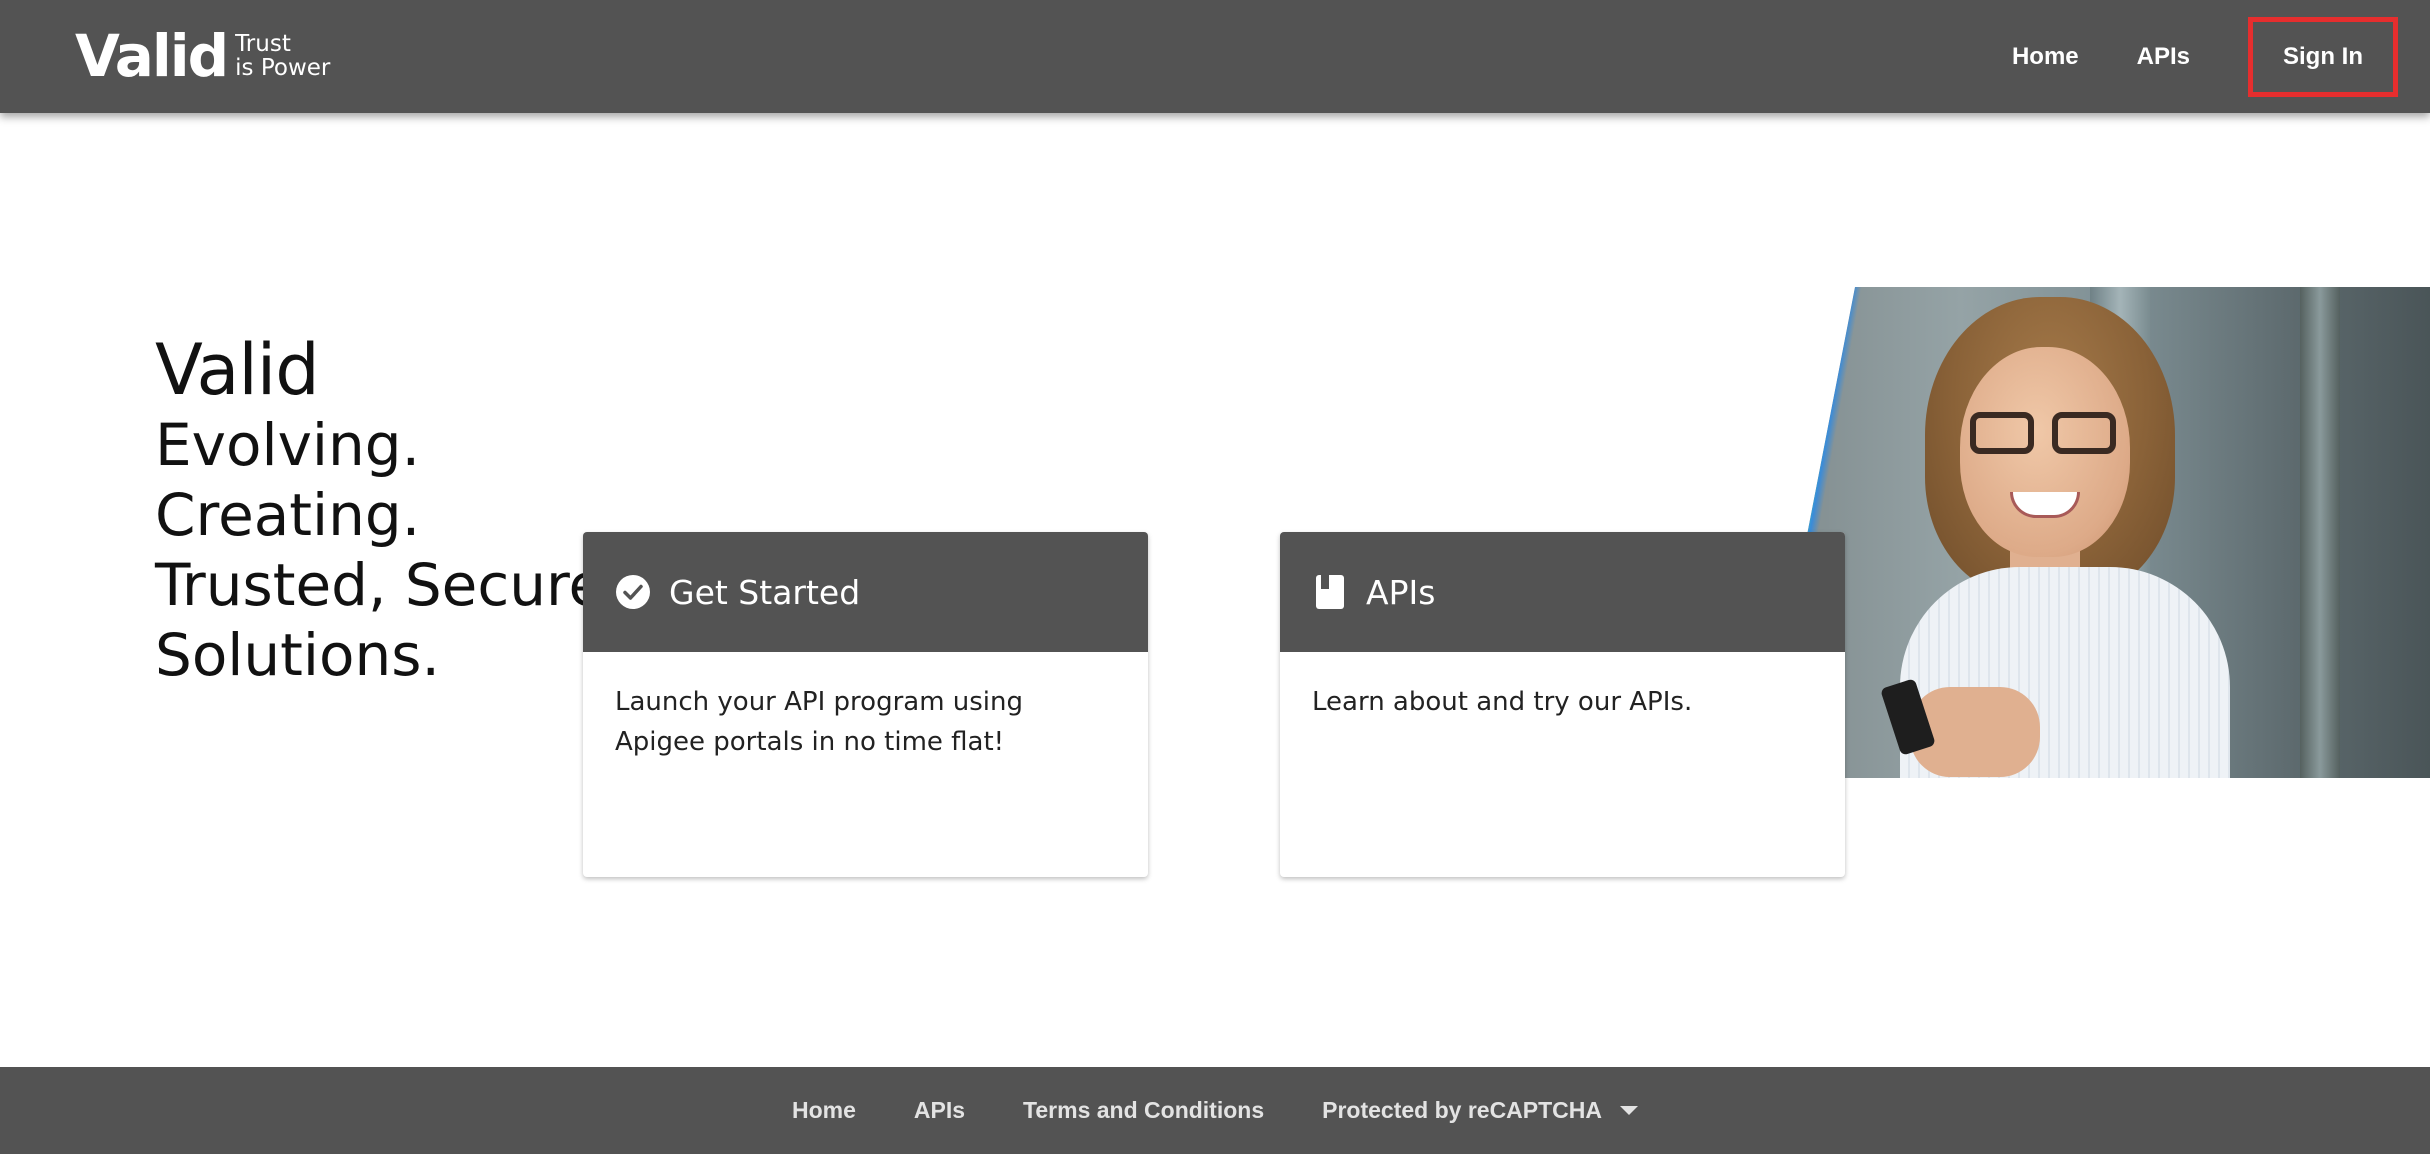  I want to click on footer-terms-link: Terms and Conditions, so click(1143, 1110).